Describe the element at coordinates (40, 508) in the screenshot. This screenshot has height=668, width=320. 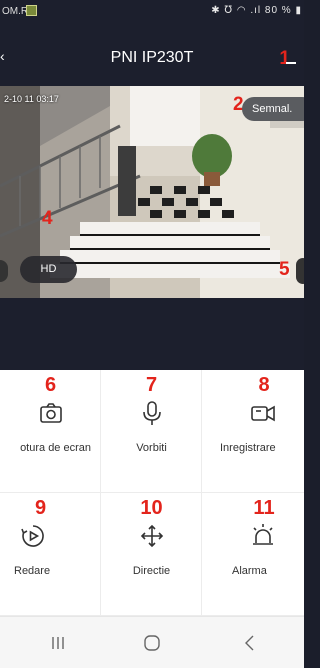
I see `marker-9: 9` at that location.